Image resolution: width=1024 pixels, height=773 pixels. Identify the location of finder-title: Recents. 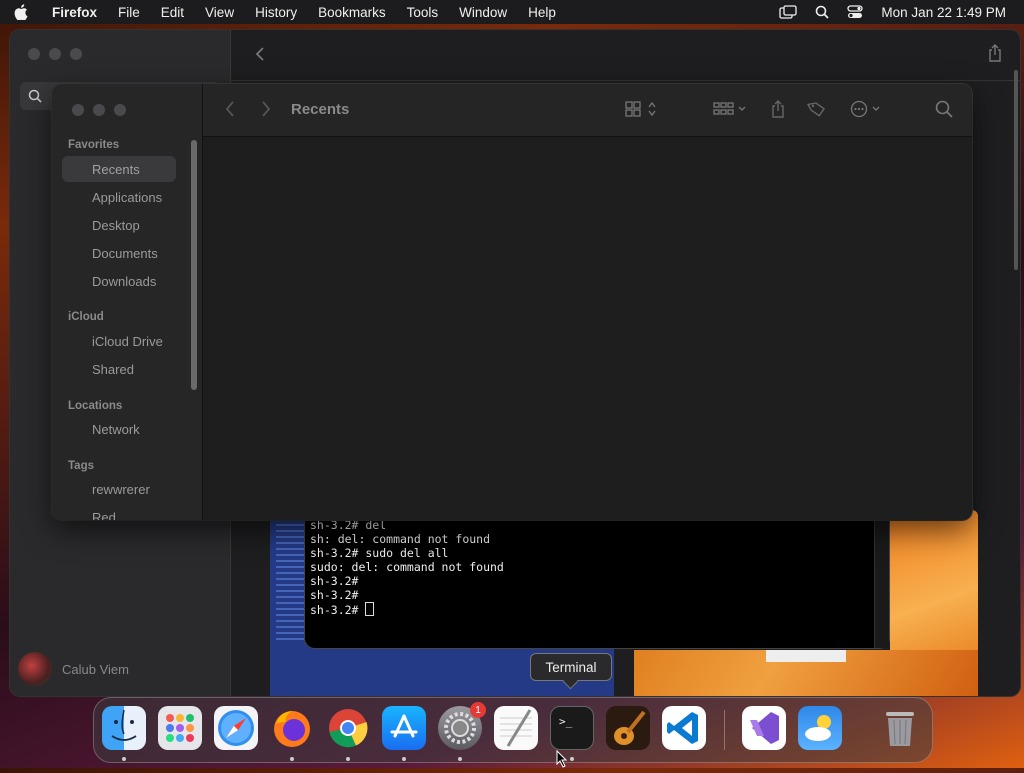
(320, 109).